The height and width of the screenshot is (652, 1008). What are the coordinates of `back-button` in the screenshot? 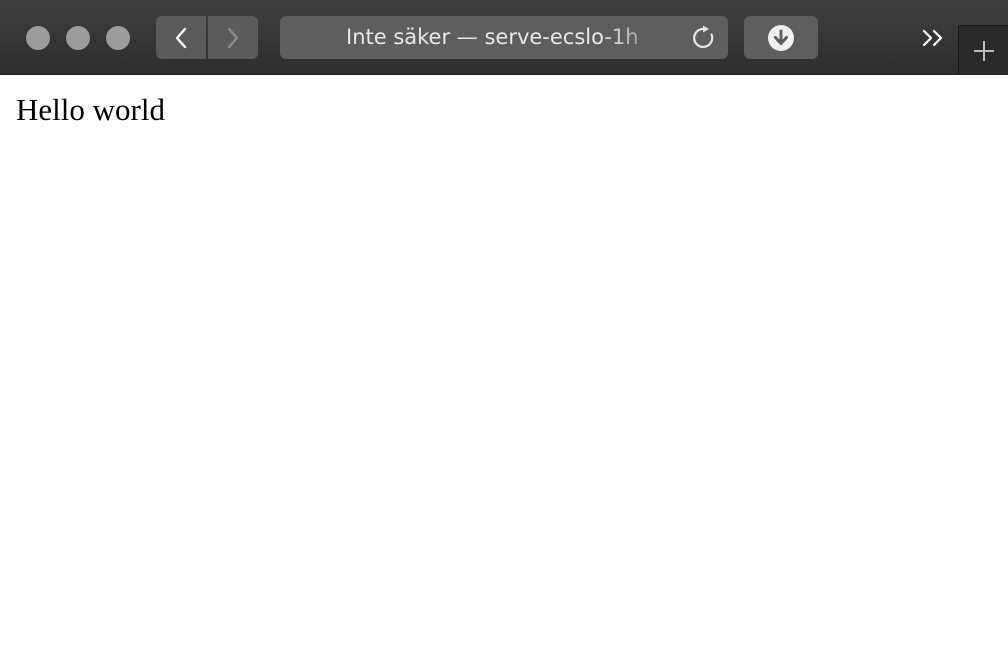 It's located at (181, 37).